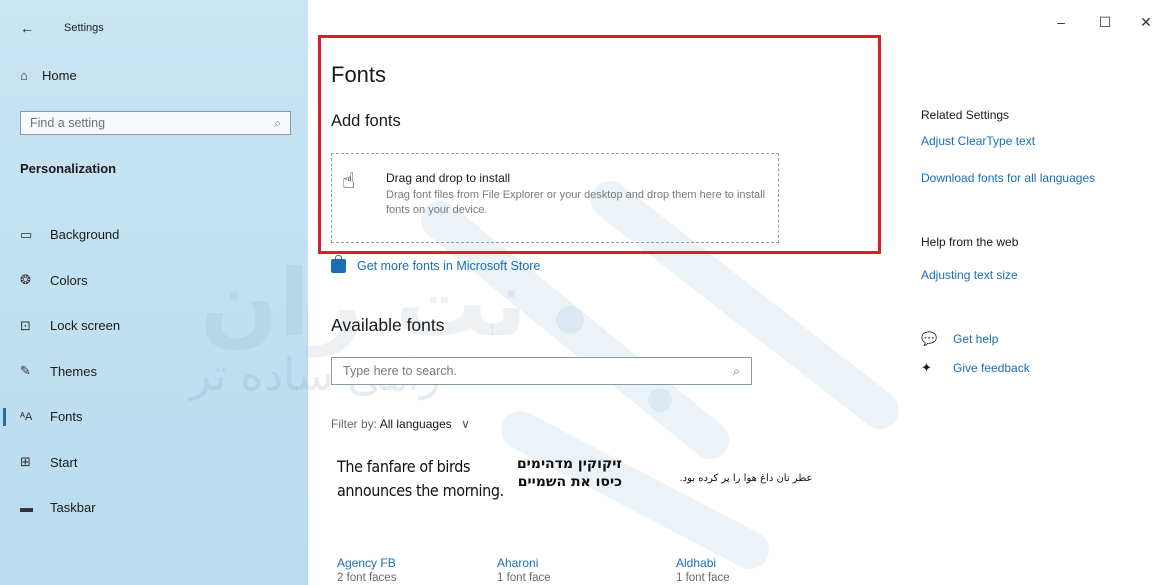 This screenshot has height=585, width=1156. Describe the element at coordinates (154, 463) in the screenshot. I see `sidebar-item-start: ⊞ Start` at that location.